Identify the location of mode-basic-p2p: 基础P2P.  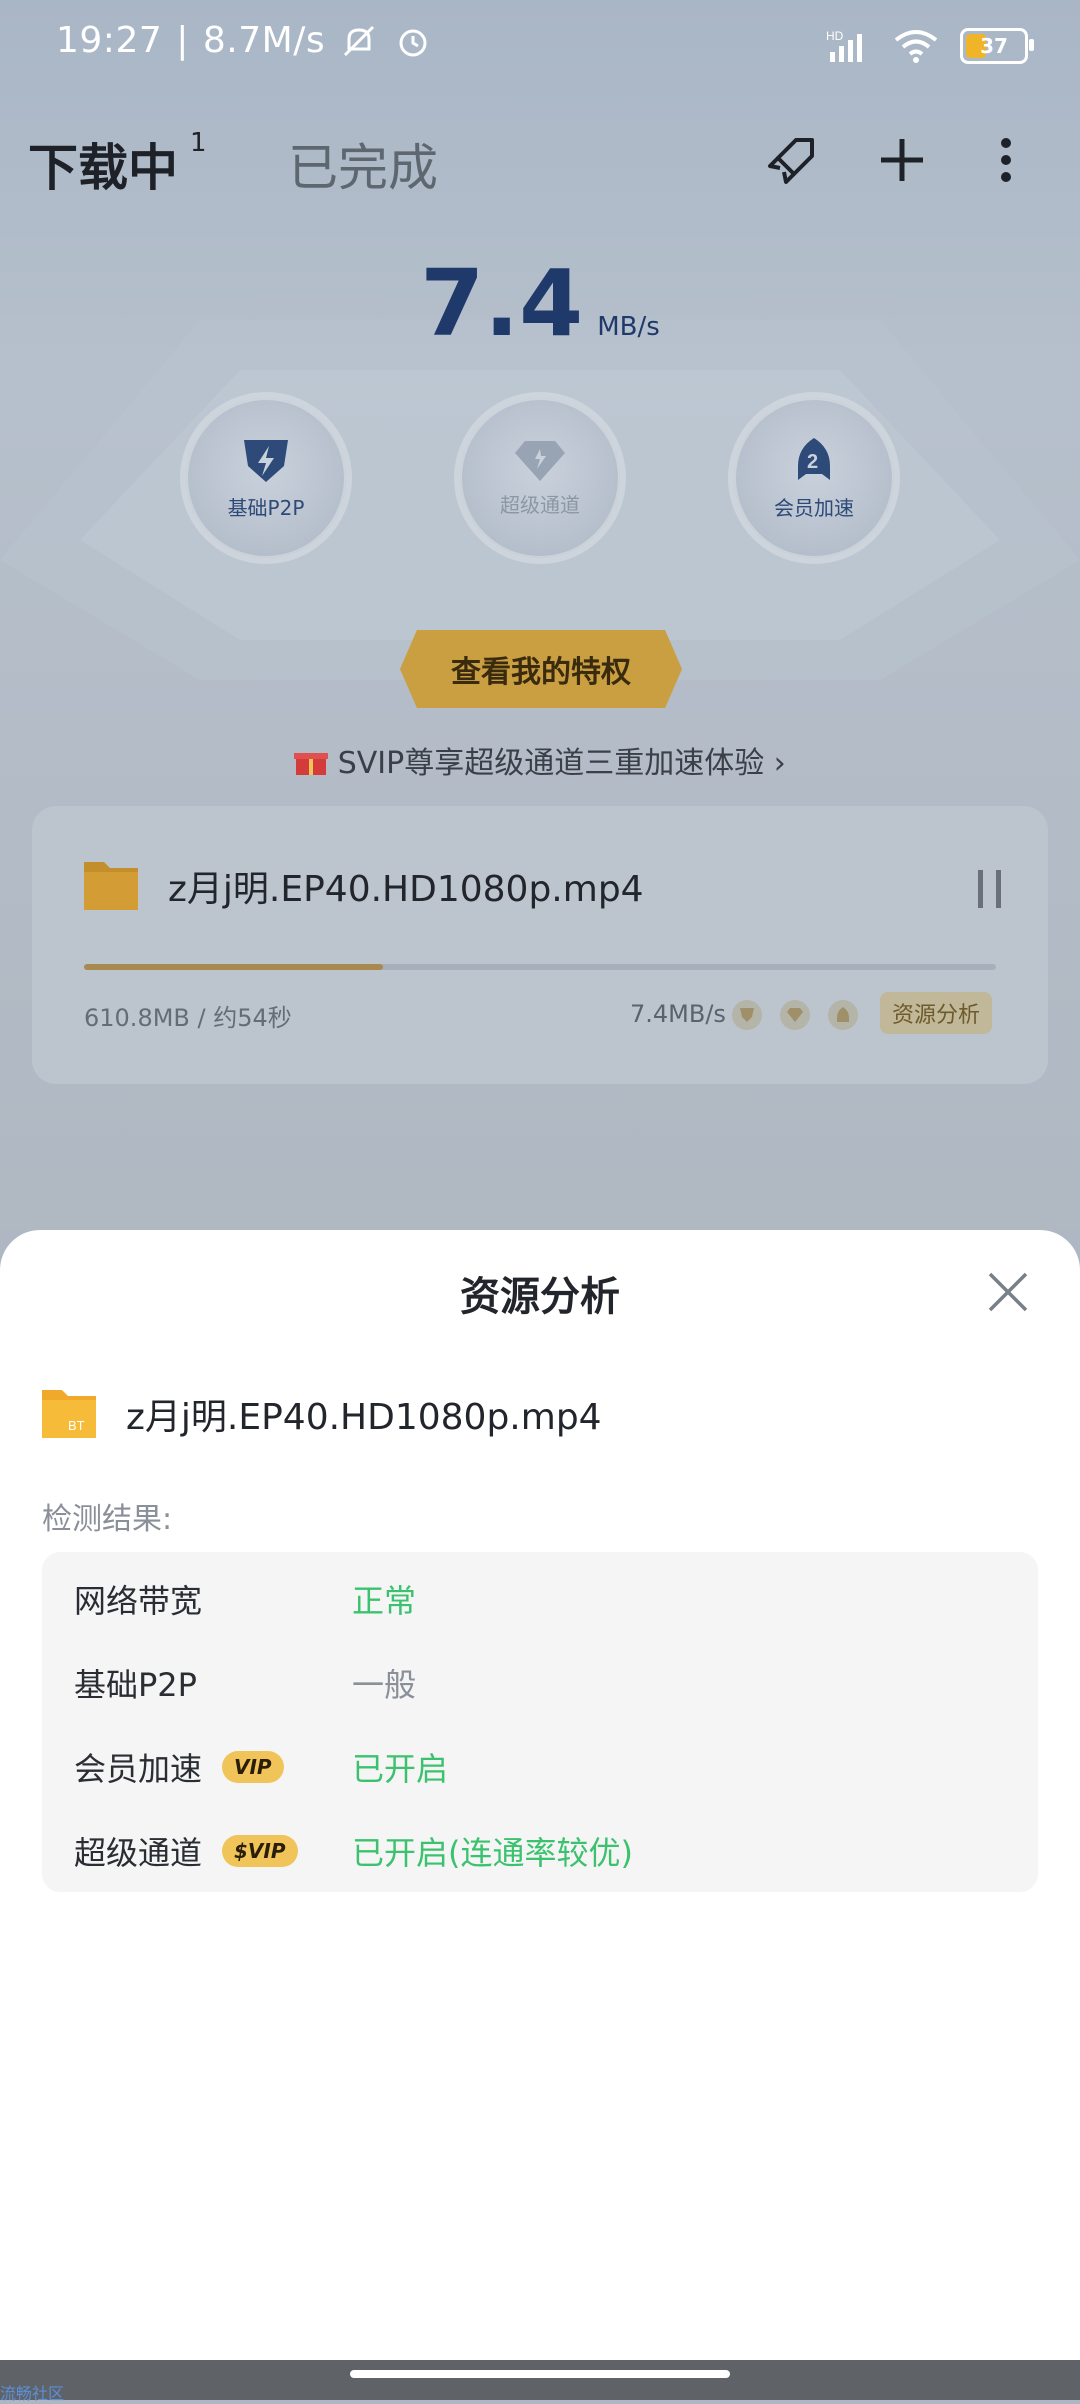
(266, 478).